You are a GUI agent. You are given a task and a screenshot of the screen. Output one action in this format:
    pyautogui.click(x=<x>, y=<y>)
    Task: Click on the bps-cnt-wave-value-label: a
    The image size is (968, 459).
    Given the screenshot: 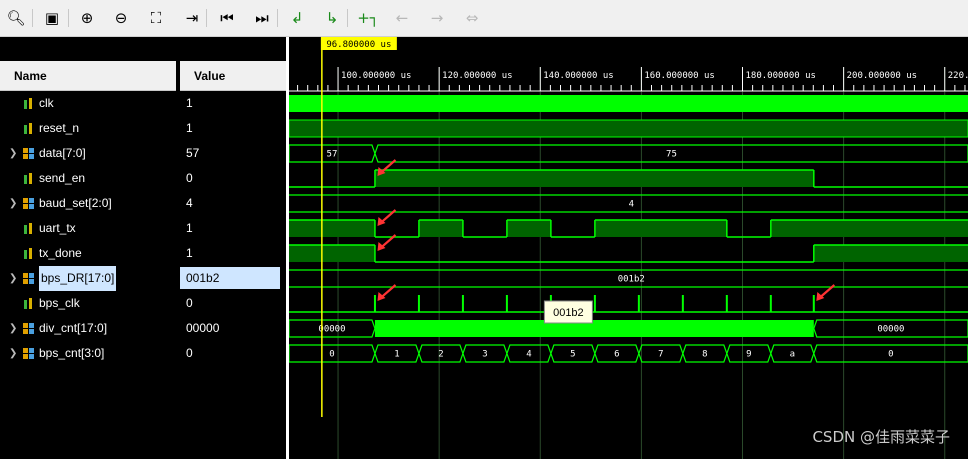 What is the action you would take?
    pyautogui.click(x=792, y=355)
    